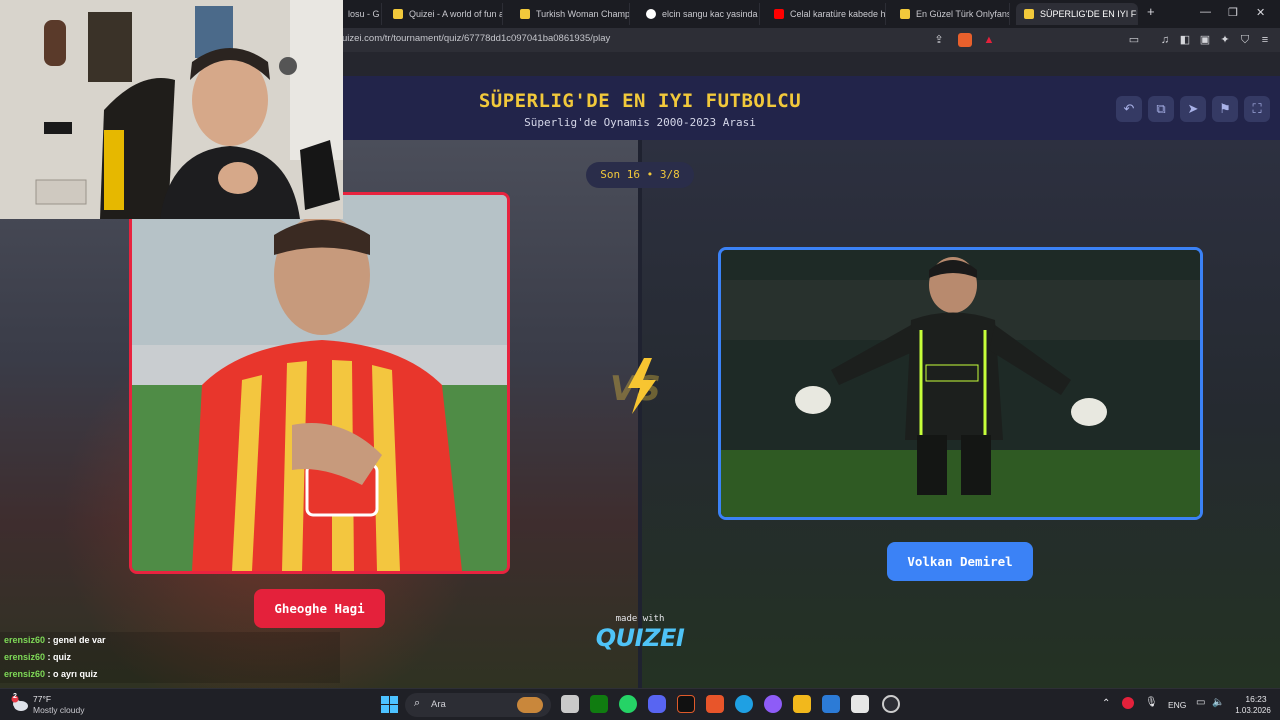 Image resolution: width=1280 pixels, height=720 pixels. What do you see at coordinates (831, 704) in the screenshot?
I see `mail-icon` at bounding box center [831, 704].